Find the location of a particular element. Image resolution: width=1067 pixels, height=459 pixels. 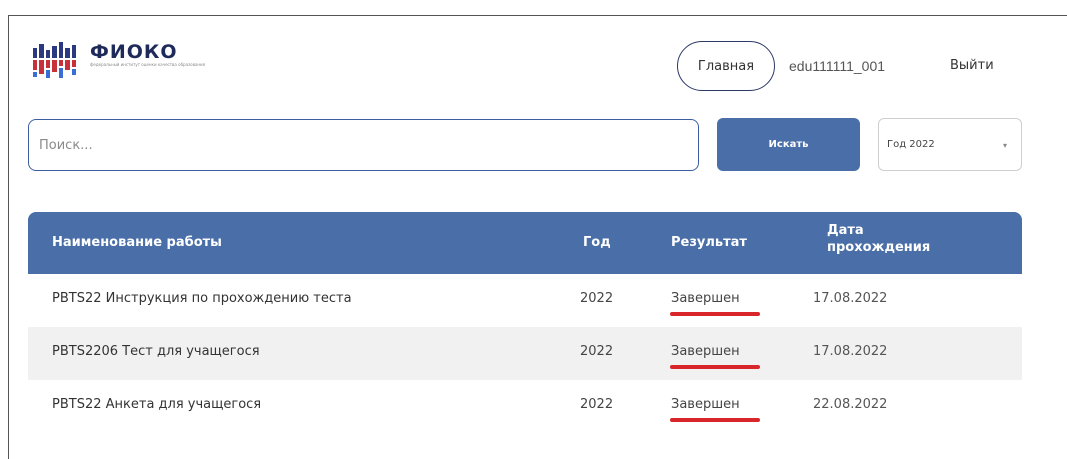

search-input is located at coordinates (363, 145).